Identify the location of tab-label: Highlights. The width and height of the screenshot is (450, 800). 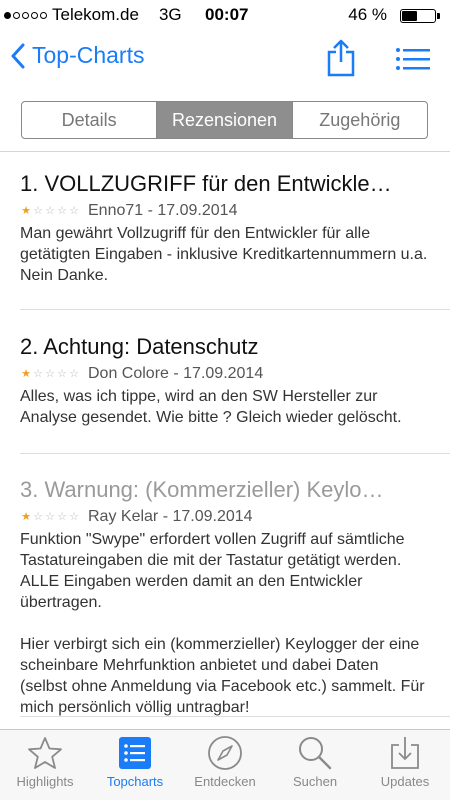
(45, 781).